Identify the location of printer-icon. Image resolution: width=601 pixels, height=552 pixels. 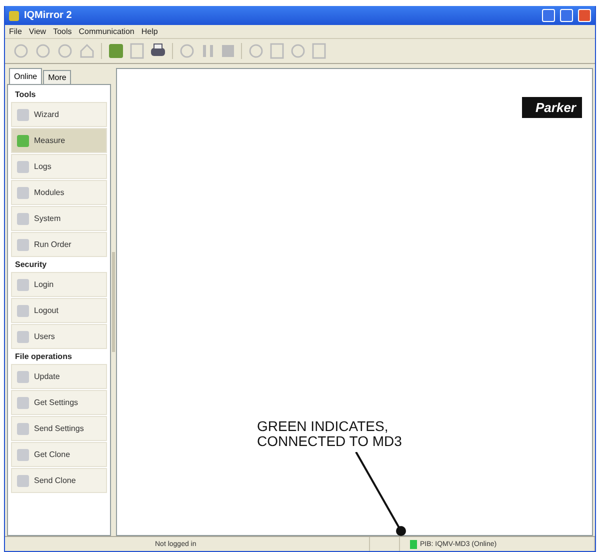
(158, 51).